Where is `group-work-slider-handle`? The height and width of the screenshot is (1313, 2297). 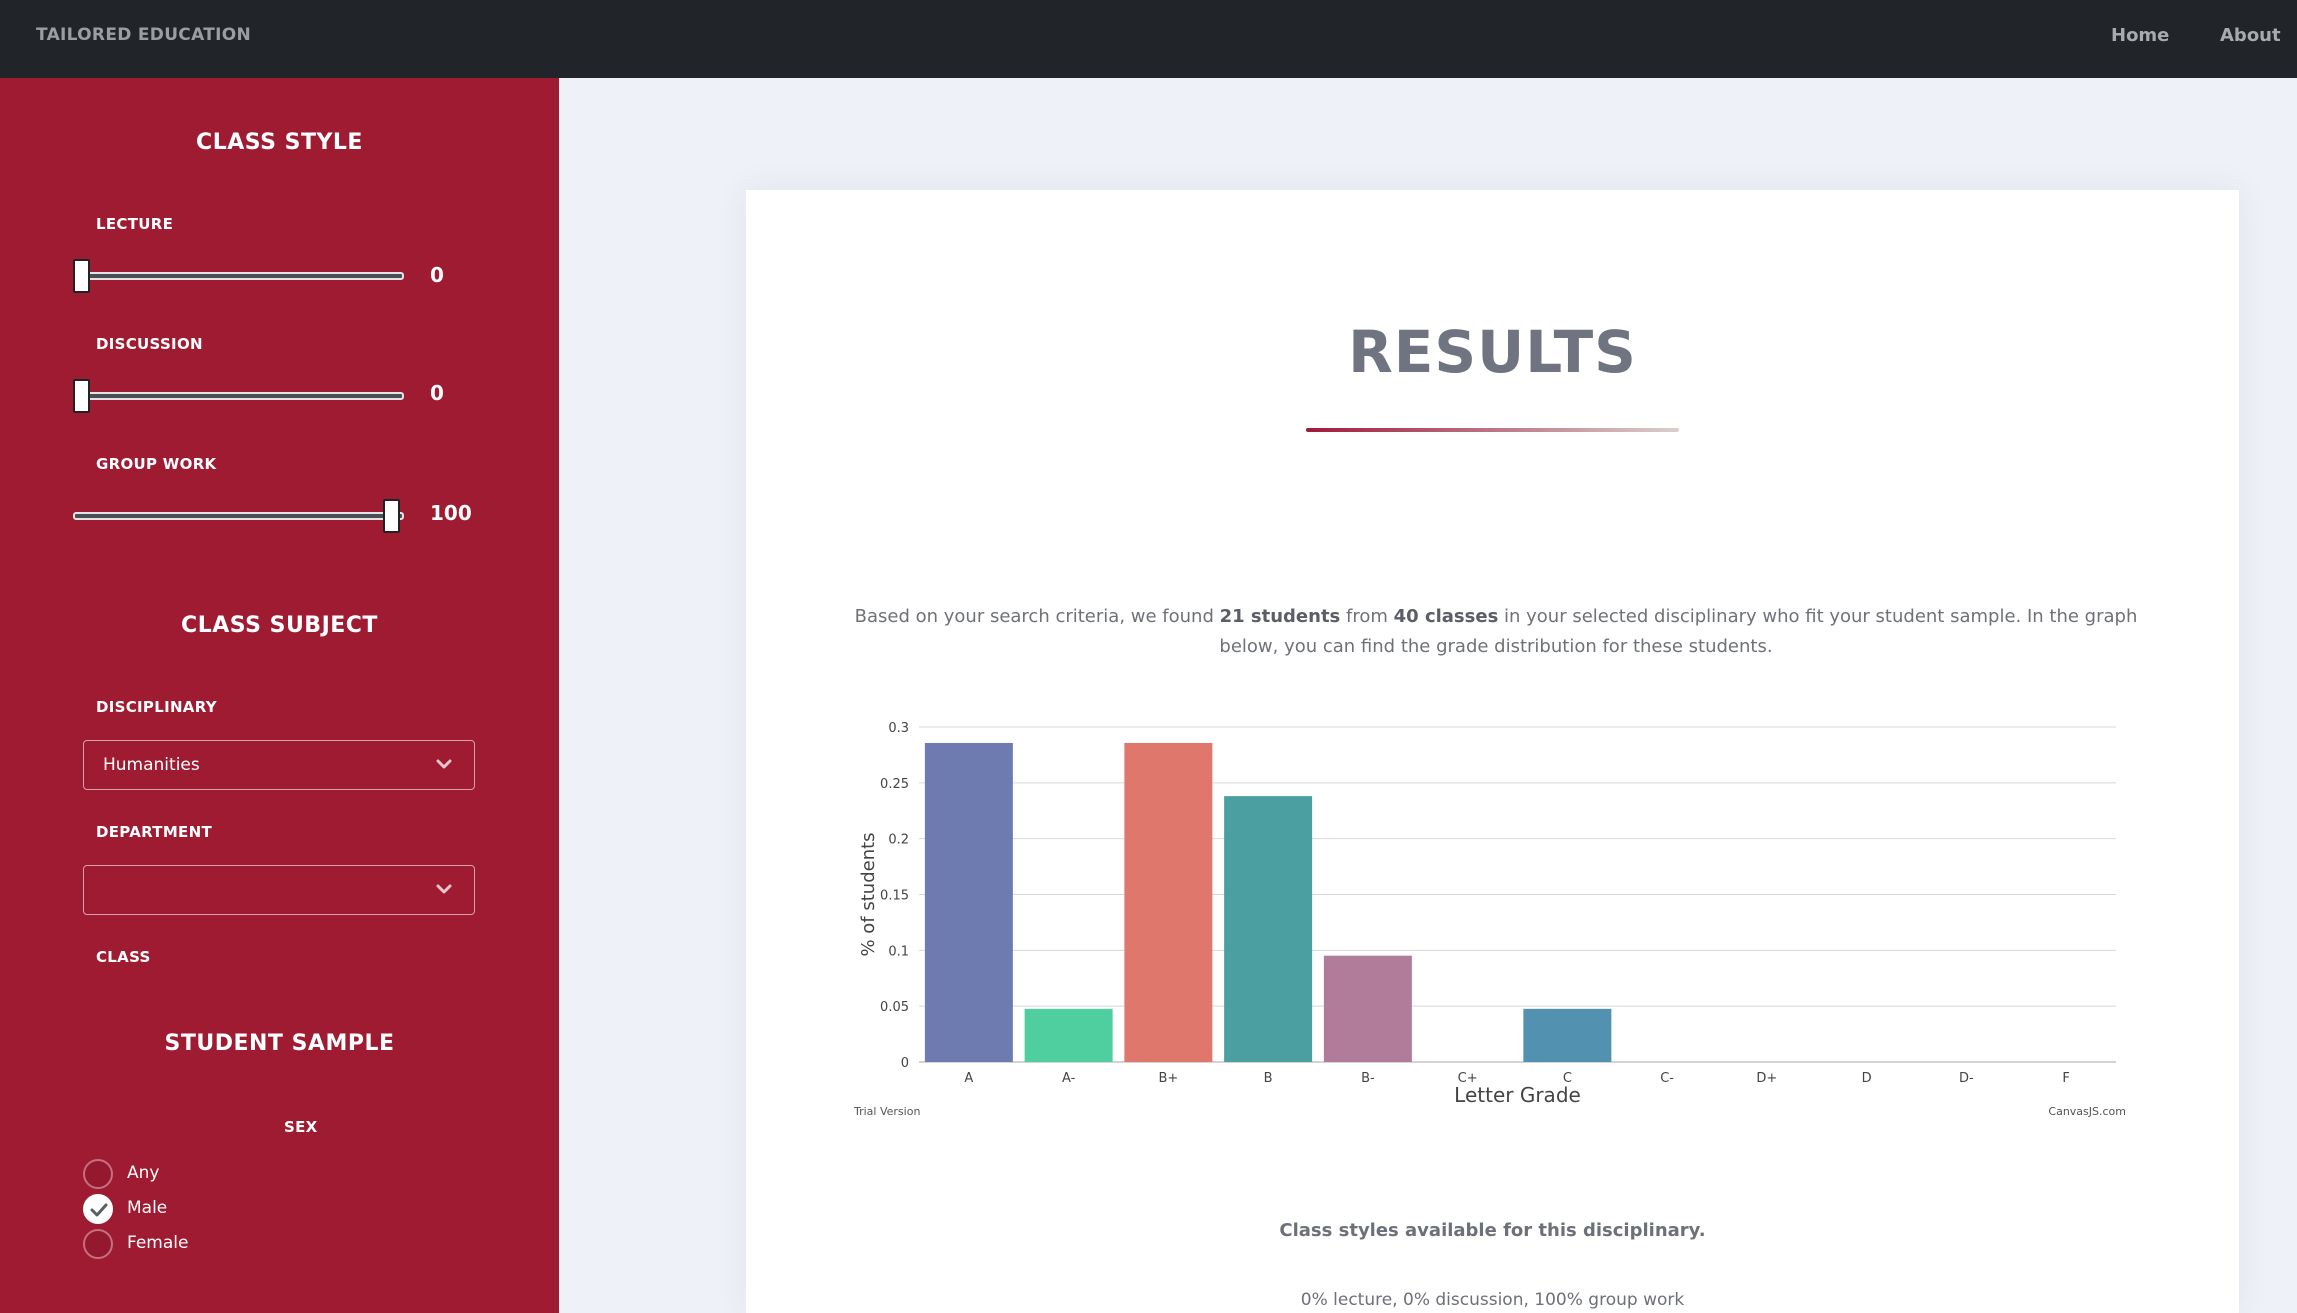 group-work-slider-handle is located at coordinates (391, 516).